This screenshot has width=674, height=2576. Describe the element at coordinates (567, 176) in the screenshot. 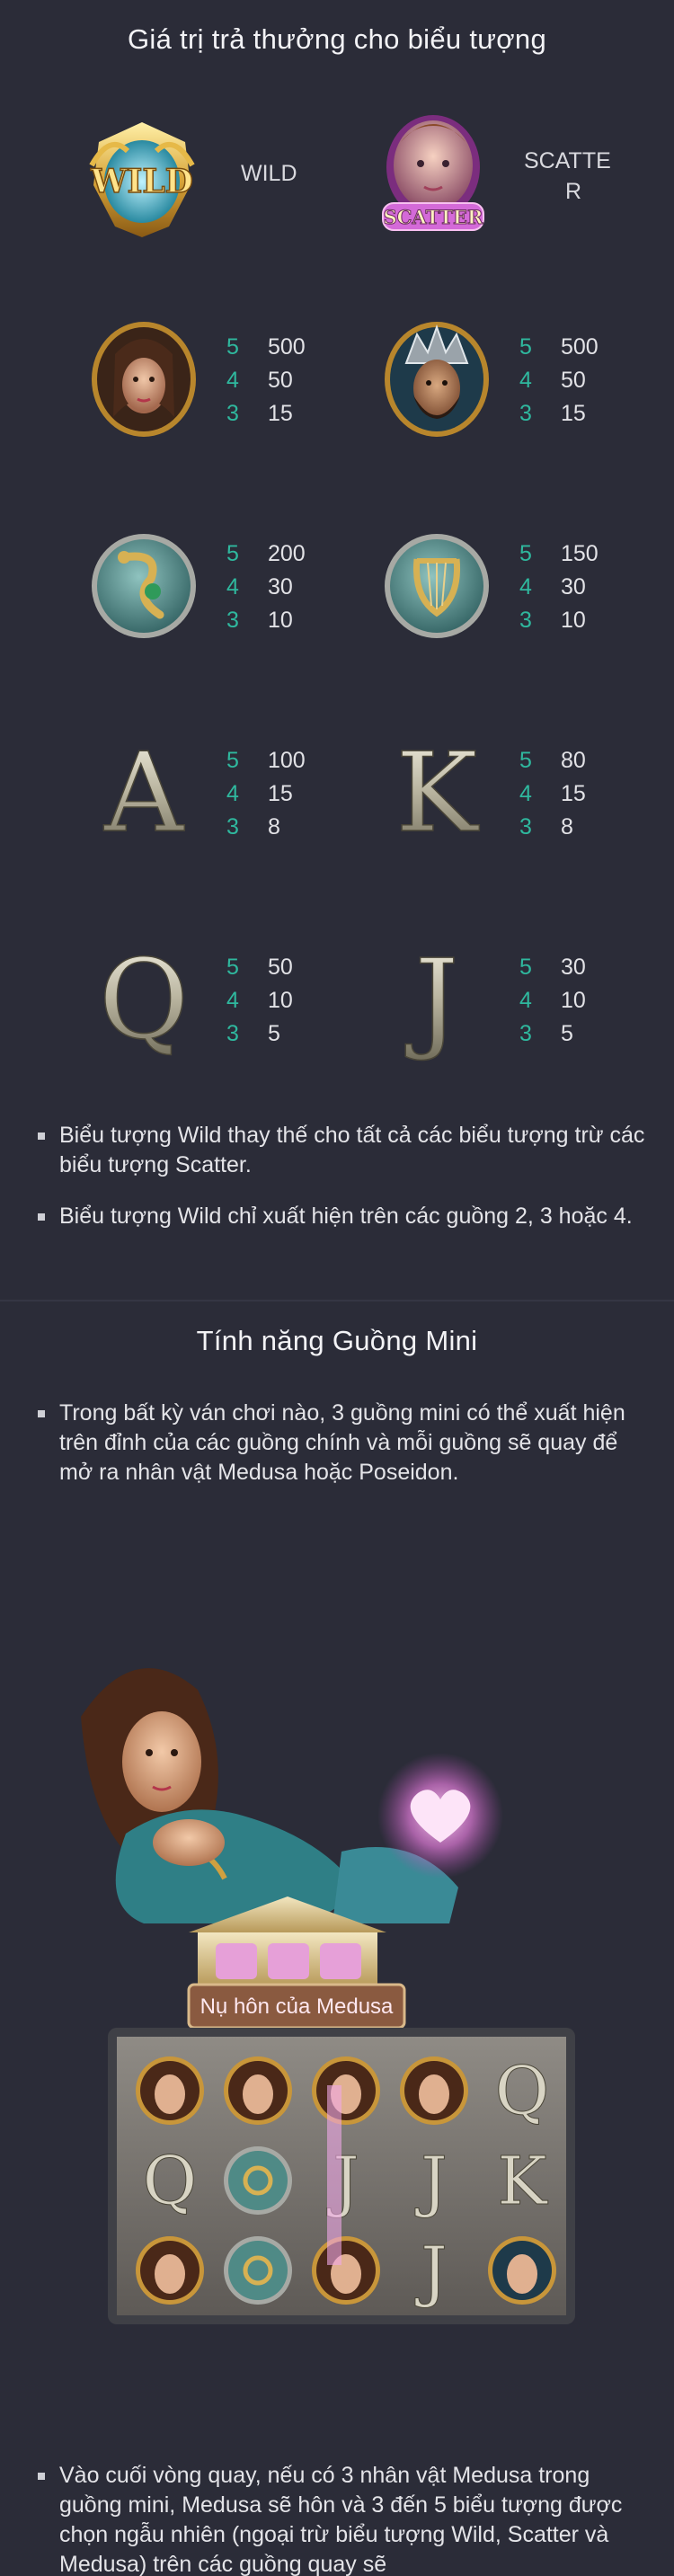

I see `scatter-label: SCATTE R` at that location.